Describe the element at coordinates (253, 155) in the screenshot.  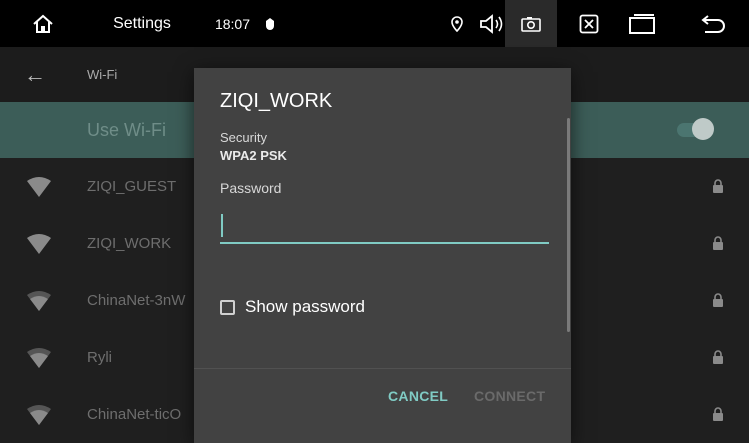
I see `security-value: WPA2 PSK` at that location.